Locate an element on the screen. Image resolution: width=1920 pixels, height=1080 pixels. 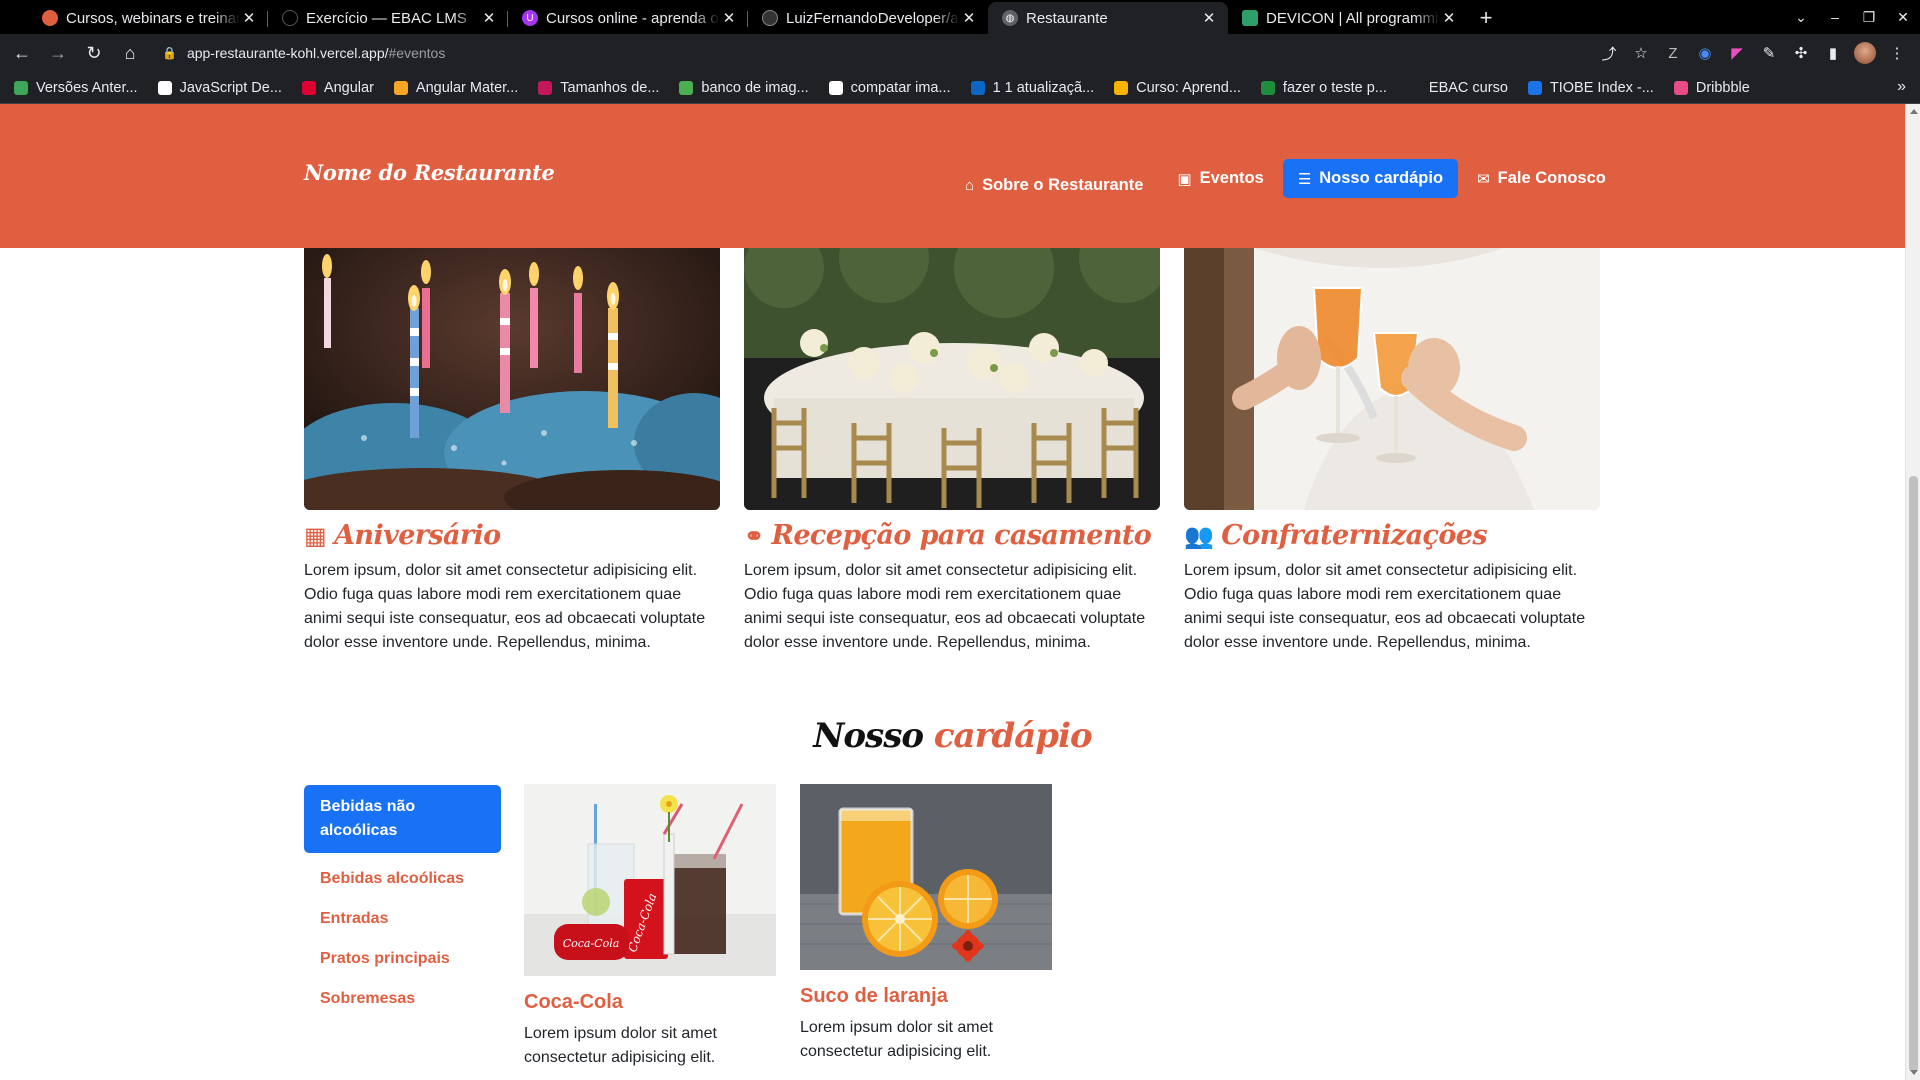
event-title: ⚭ Recepção para casamento is located at coordinates (952, 535).